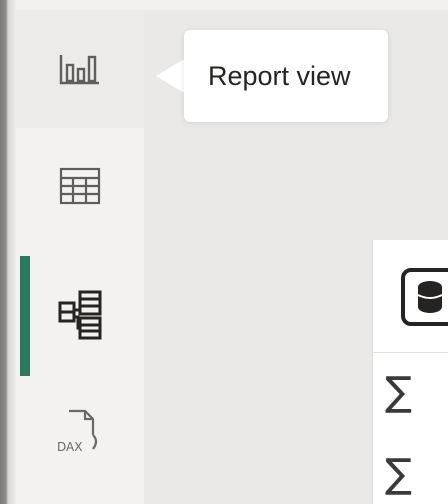  I want to click on tooltip-arrow, so click(171, 76).